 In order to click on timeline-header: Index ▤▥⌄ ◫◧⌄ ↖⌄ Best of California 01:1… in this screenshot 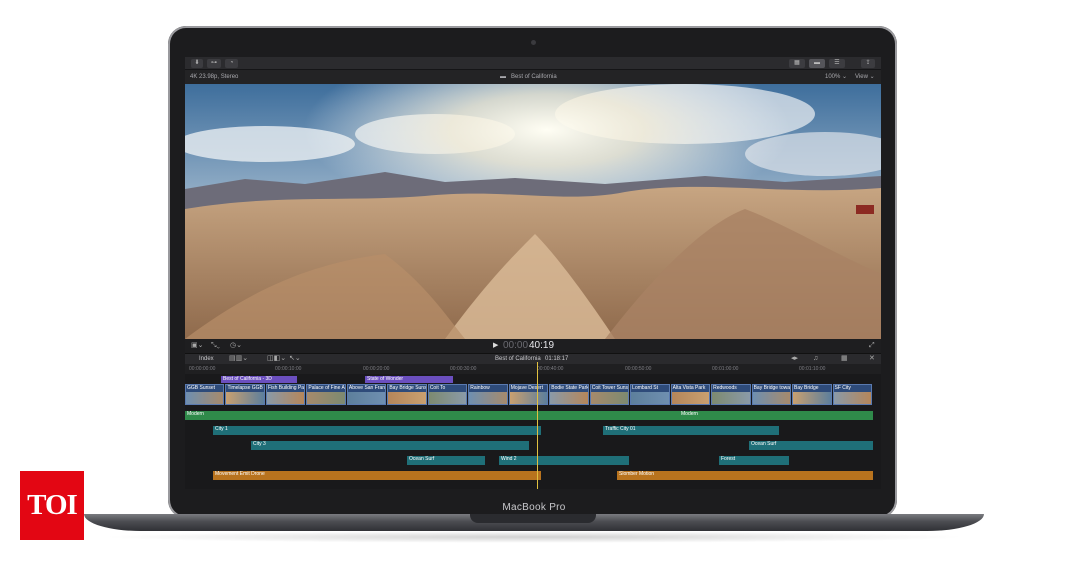, I will do `click(533, 358)`.